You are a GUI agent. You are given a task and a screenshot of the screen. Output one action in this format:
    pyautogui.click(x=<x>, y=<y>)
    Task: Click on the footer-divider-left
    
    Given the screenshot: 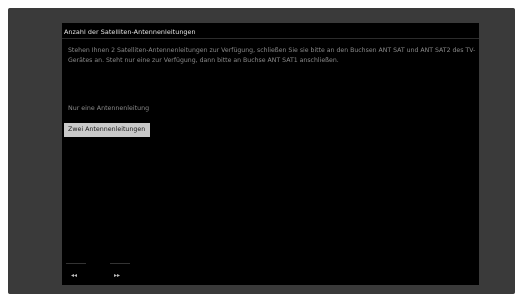 What is the action you would take?
    pyautogui.click(x=76, y=263)
    